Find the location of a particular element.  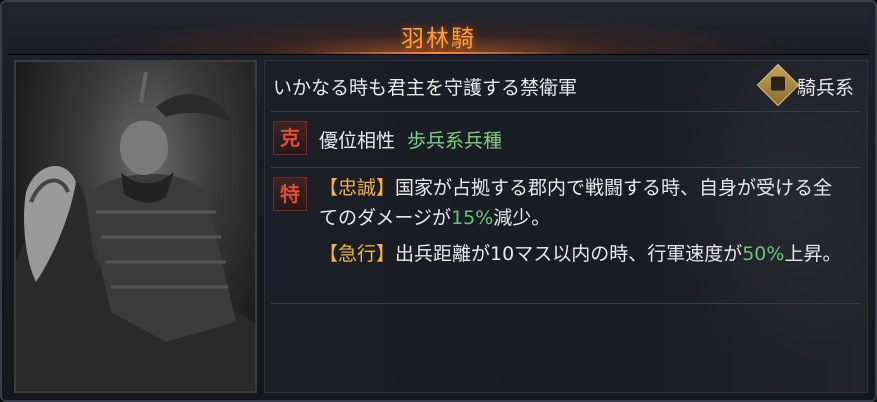

unit-type-label: 騎兵系 is located at coordinates (826, 88).